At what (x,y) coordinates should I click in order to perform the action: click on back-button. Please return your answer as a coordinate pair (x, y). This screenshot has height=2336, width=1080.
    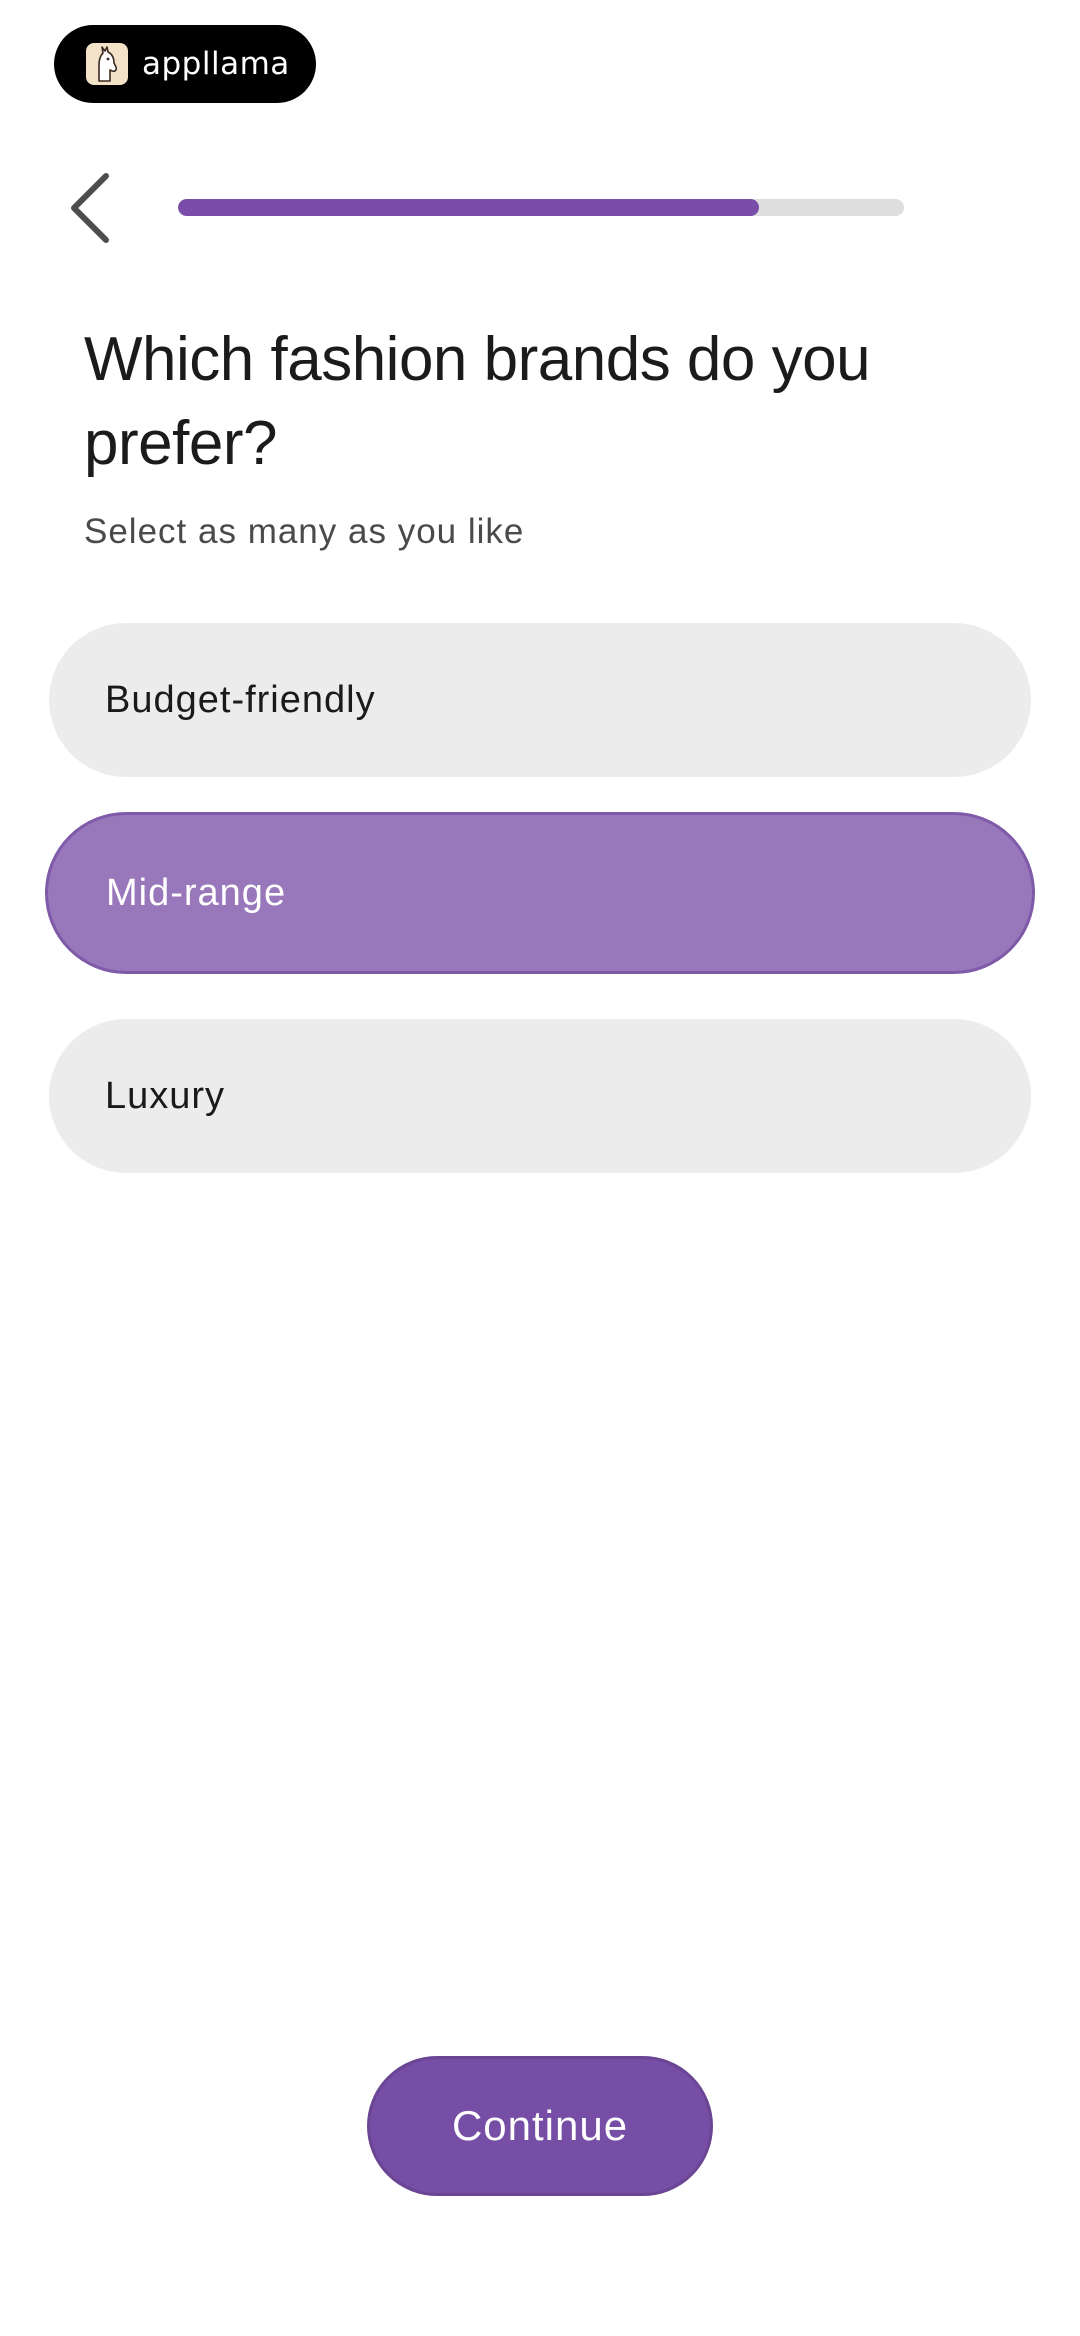
    Looking at the image, I should click on (90, 208).